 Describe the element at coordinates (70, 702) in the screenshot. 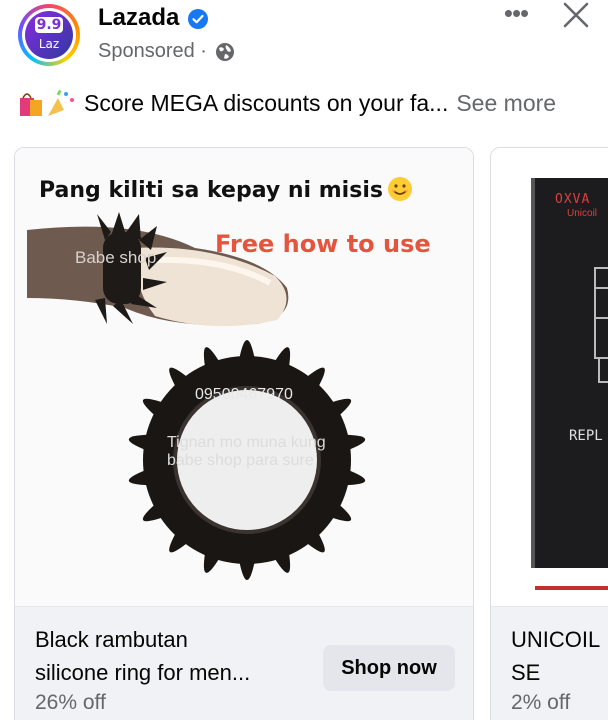

I see `product-discount: 26% off` at that location.